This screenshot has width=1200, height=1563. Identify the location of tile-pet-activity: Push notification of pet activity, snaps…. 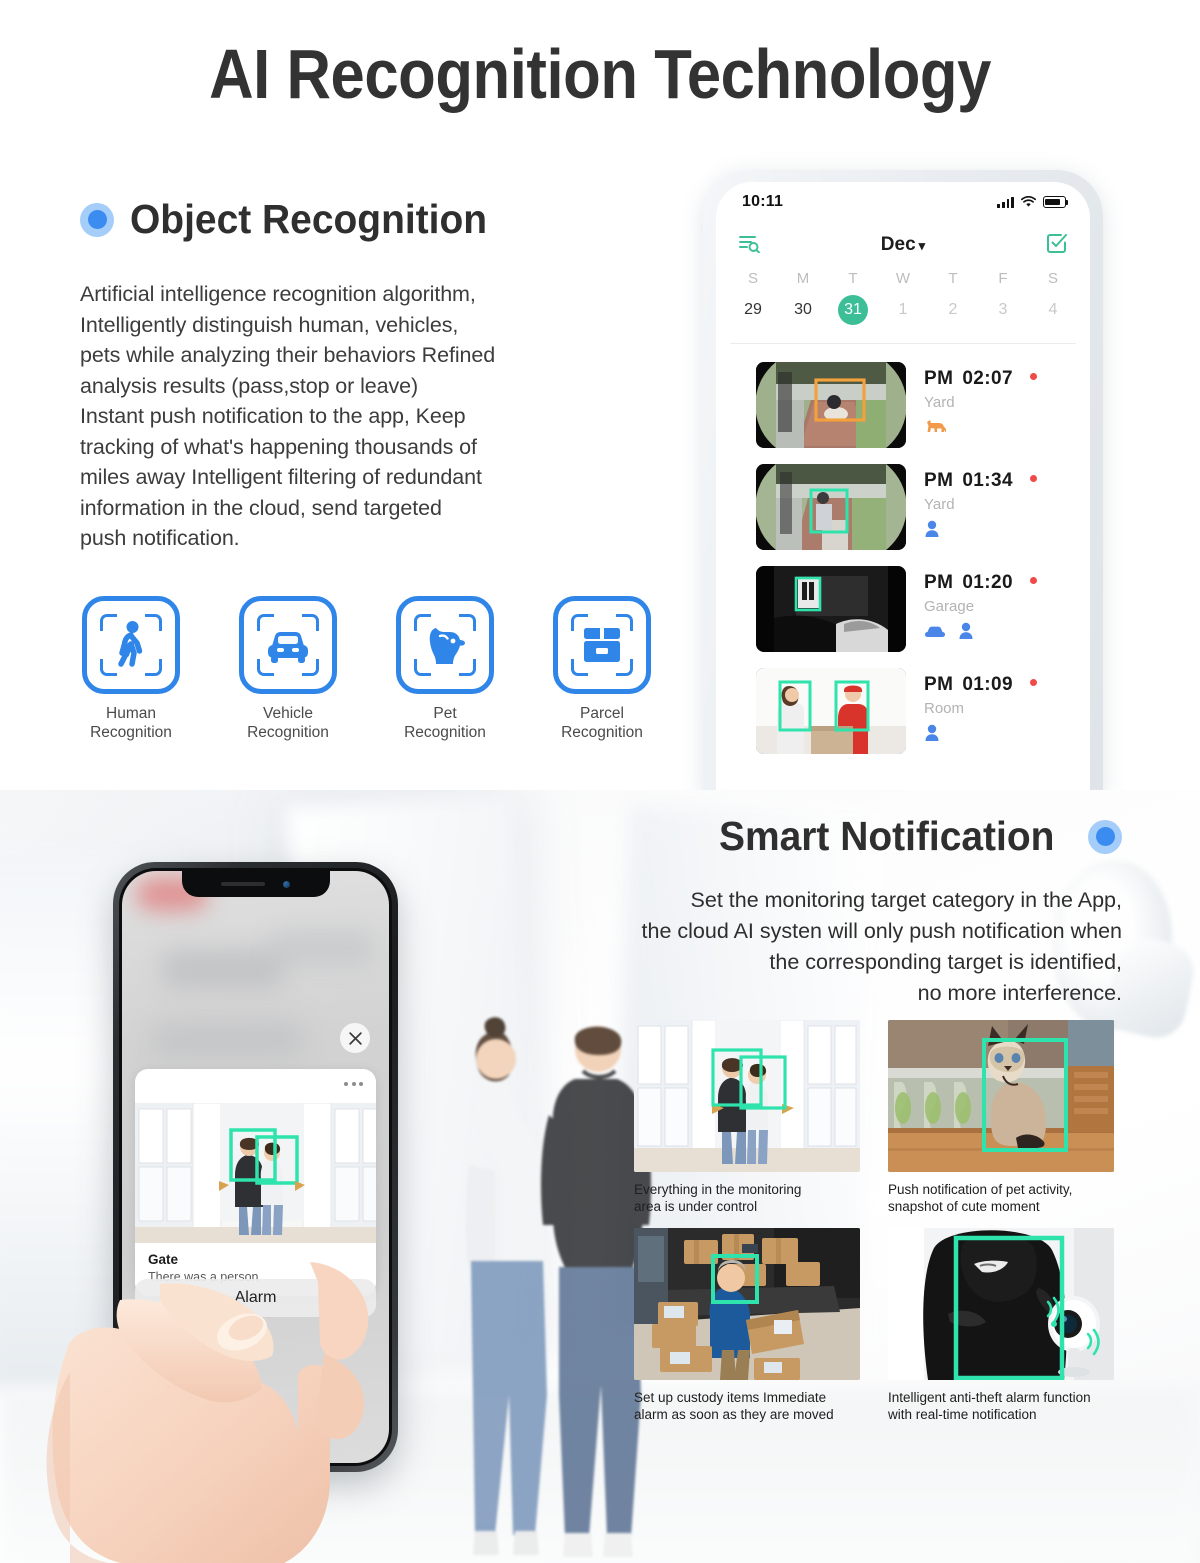
(1001, 1117).